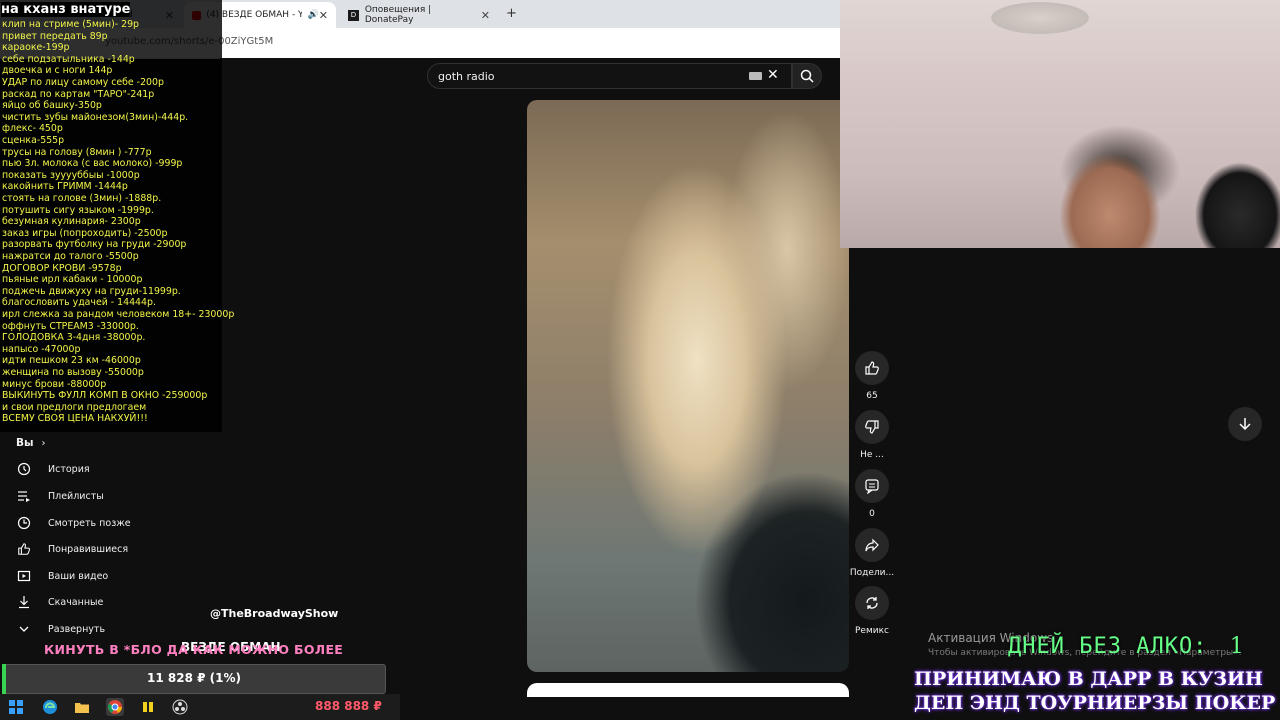 The image size is (1280, 720). What do you see at coordinates (115, 707) in the screenshot?
I see `chrome-icon` at bounding box center [115, 707].